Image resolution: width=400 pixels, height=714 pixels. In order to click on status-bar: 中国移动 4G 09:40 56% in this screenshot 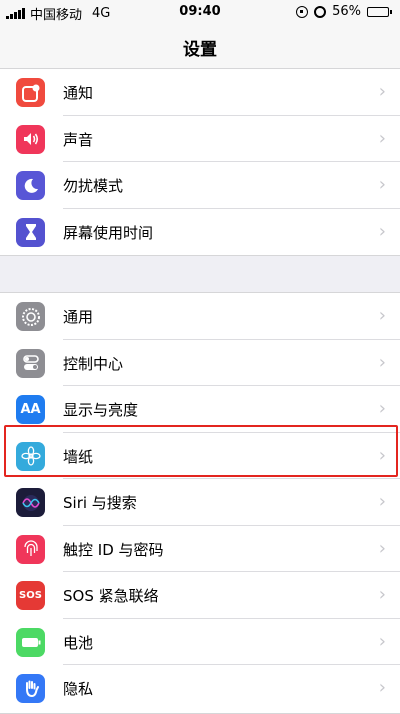, I will do `click(200, 12)`.